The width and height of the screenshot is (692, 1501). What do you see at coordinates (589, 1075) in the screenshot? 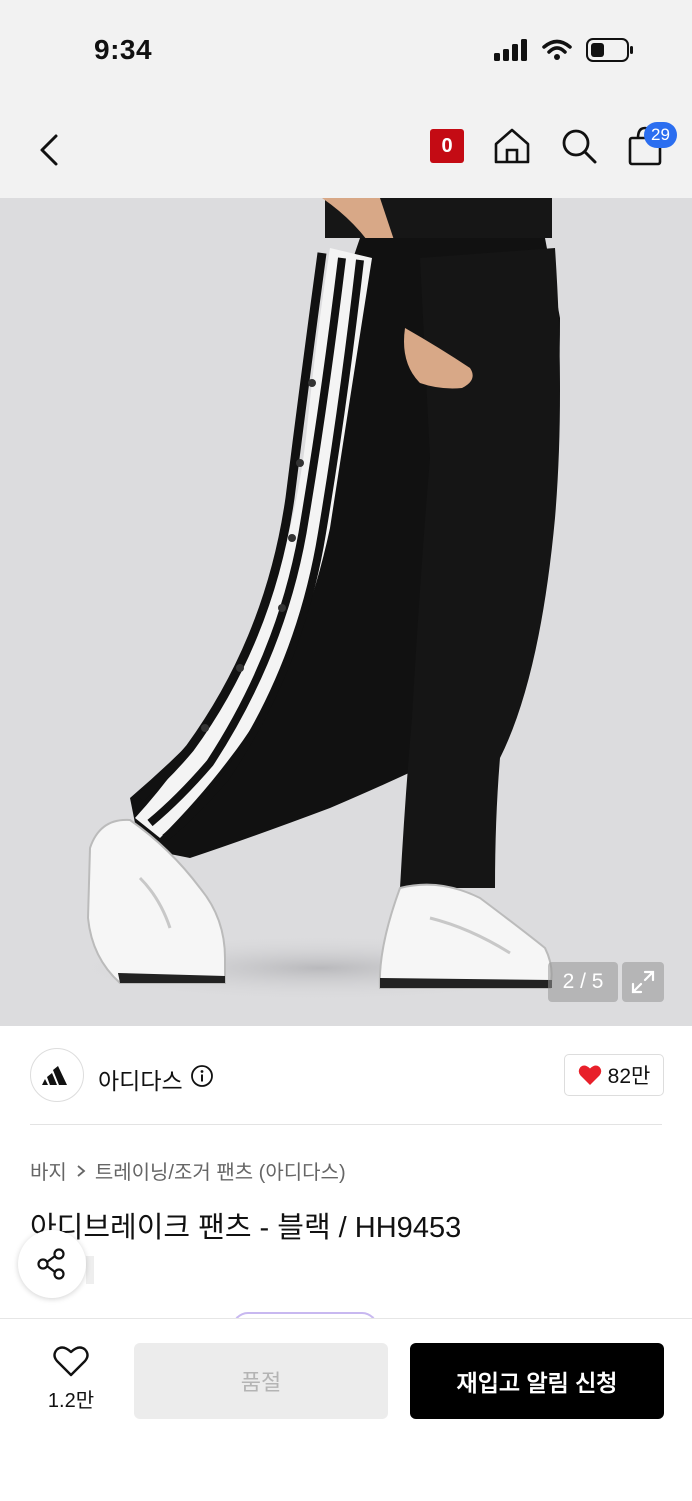
I see `heart-icon` at bounding box center [589, 1075].